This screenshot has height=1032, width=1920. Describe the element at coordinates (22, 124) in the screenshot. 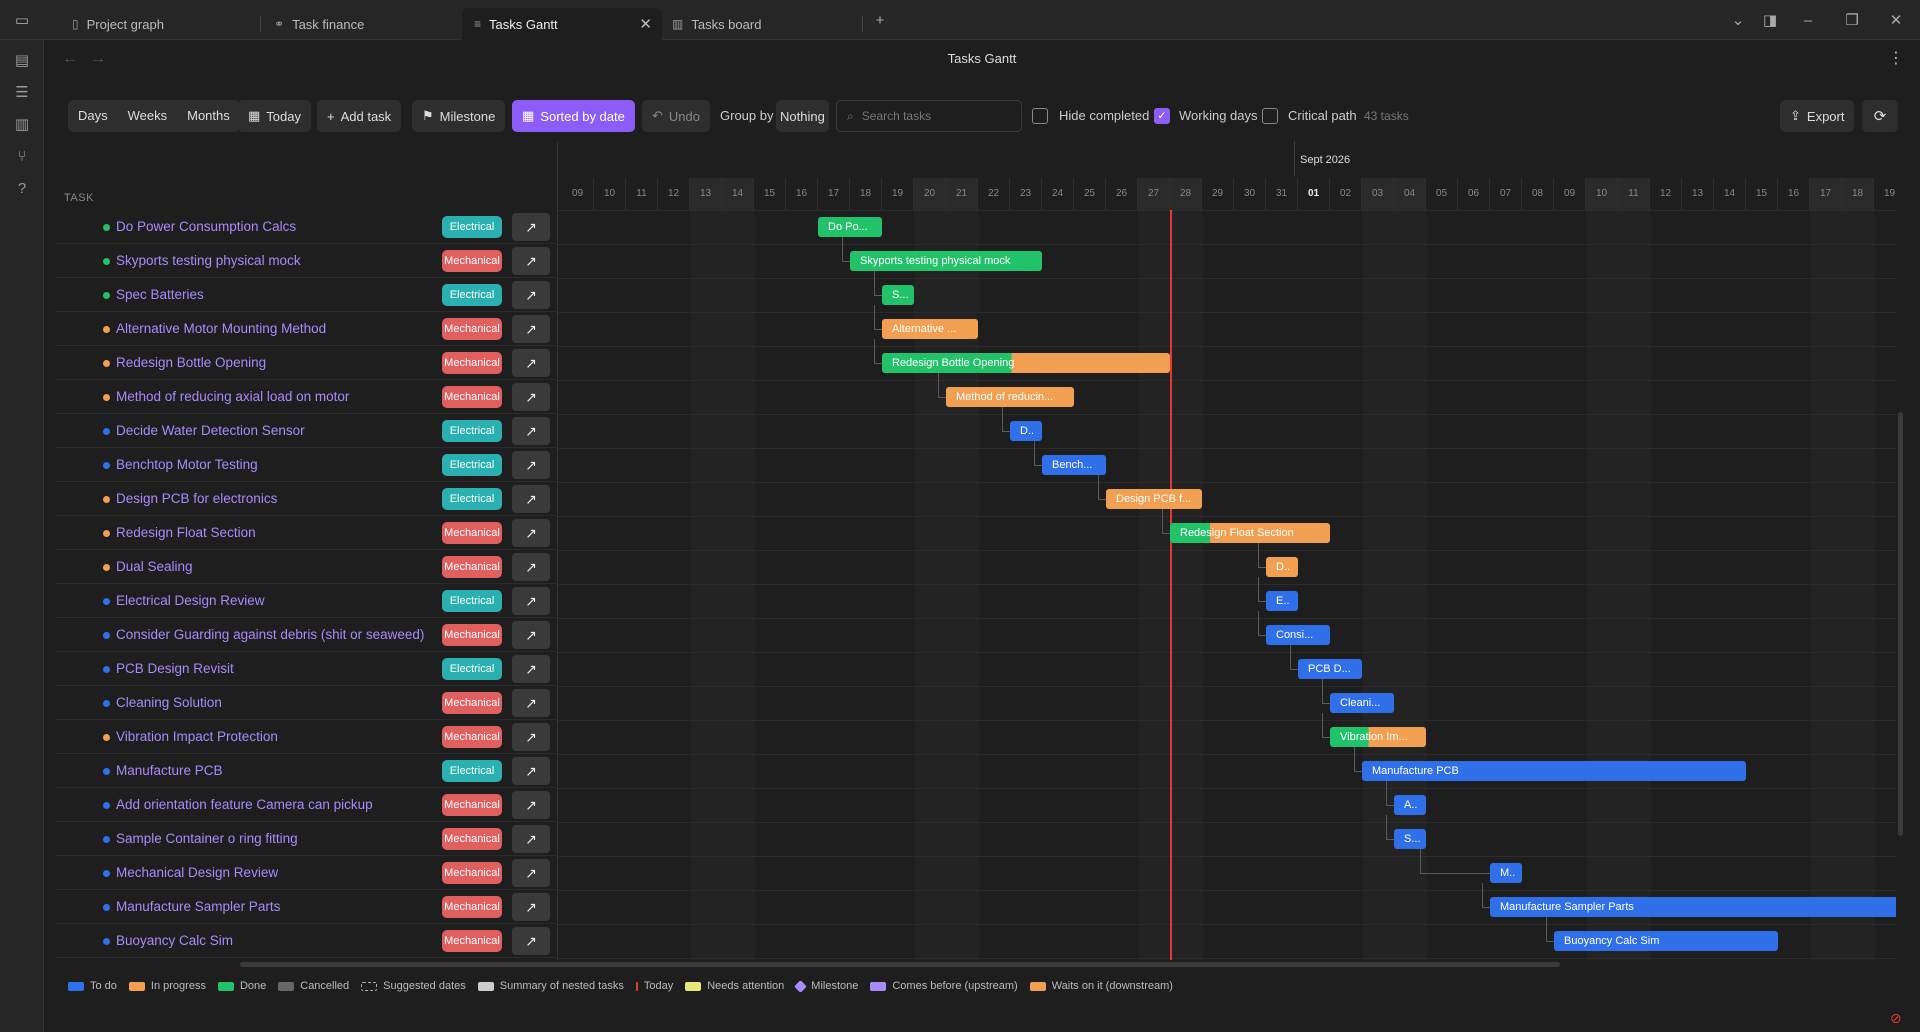

I see `columns-icon: ▥` at that location.